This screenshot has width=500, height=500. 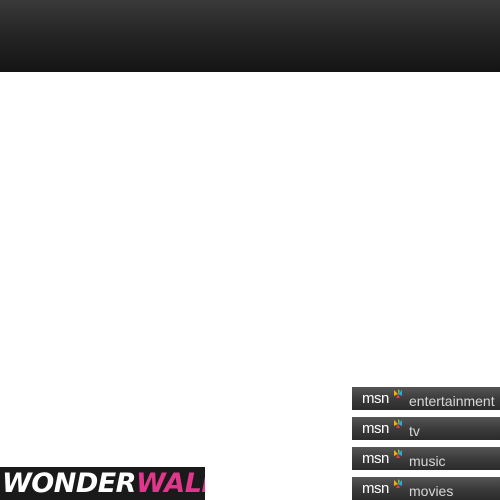 I want to click on msn-entertainment-link: msn entertainment, so click(x=426, y=398).